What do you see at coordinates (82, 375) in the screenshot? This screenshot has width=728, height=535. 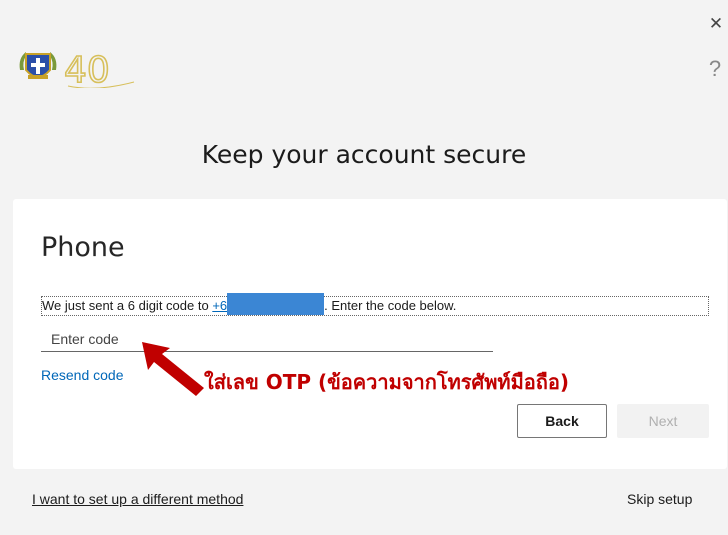 I see `resend-code-link: Resend code` at bounding box center [82, 375].